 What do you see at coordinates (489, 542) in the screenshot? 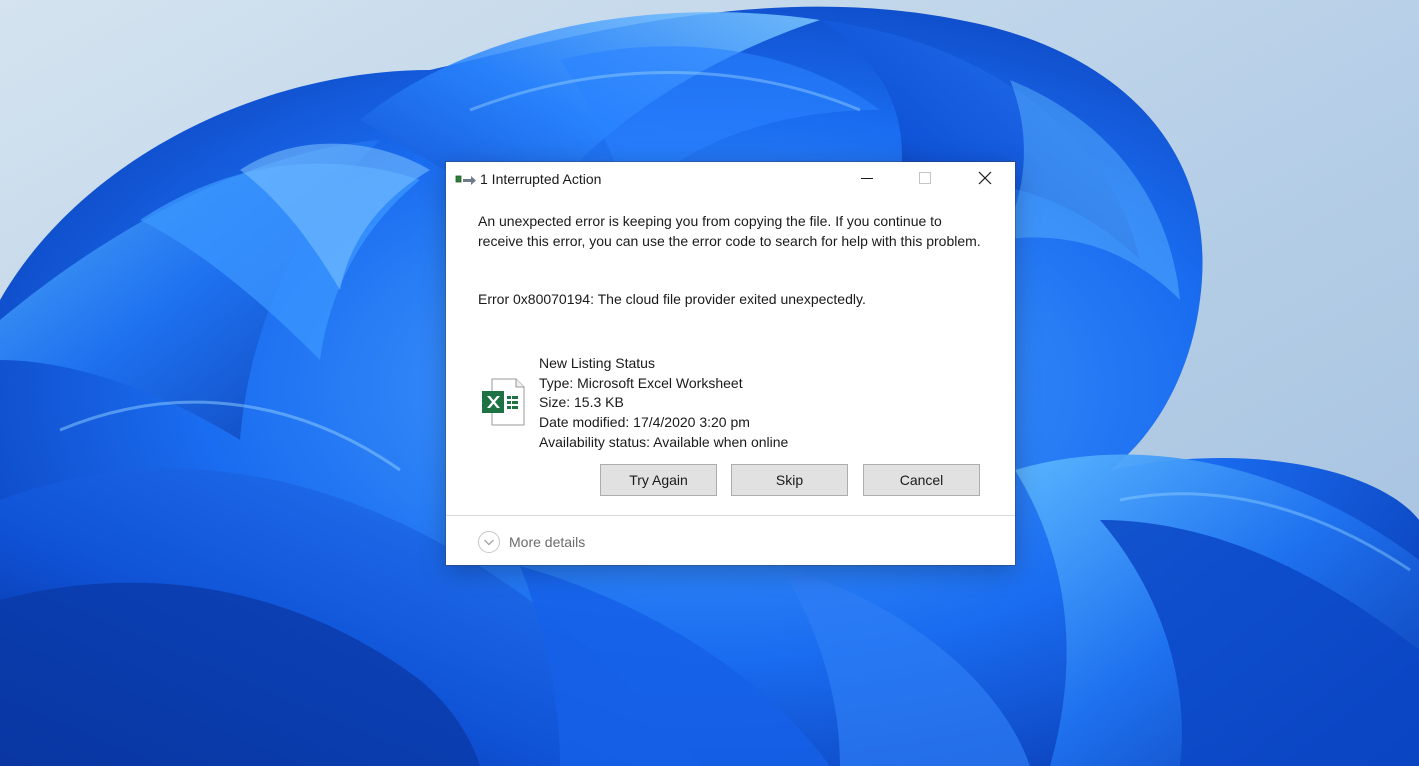
I see `chevron-down-icon` at bounding box center [489, 542].